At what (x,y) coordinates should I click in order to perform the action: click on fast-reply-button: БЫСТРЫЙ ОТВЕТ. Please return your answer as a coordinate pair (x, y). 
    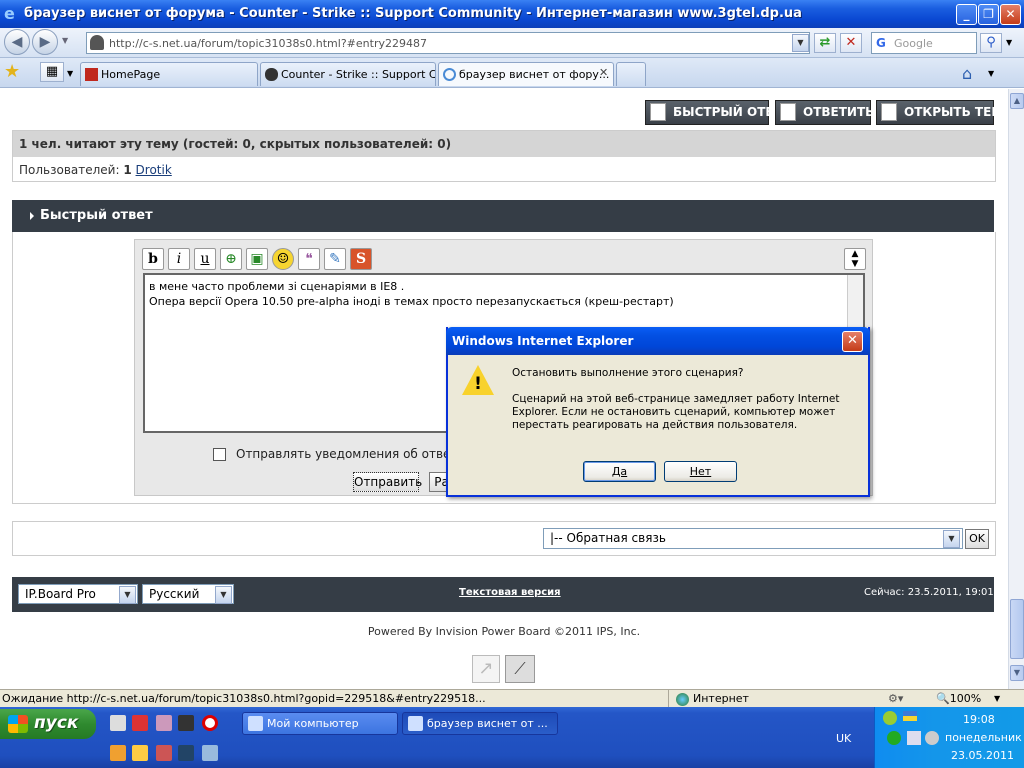
    Looking at the image, I should click on (718, 112).